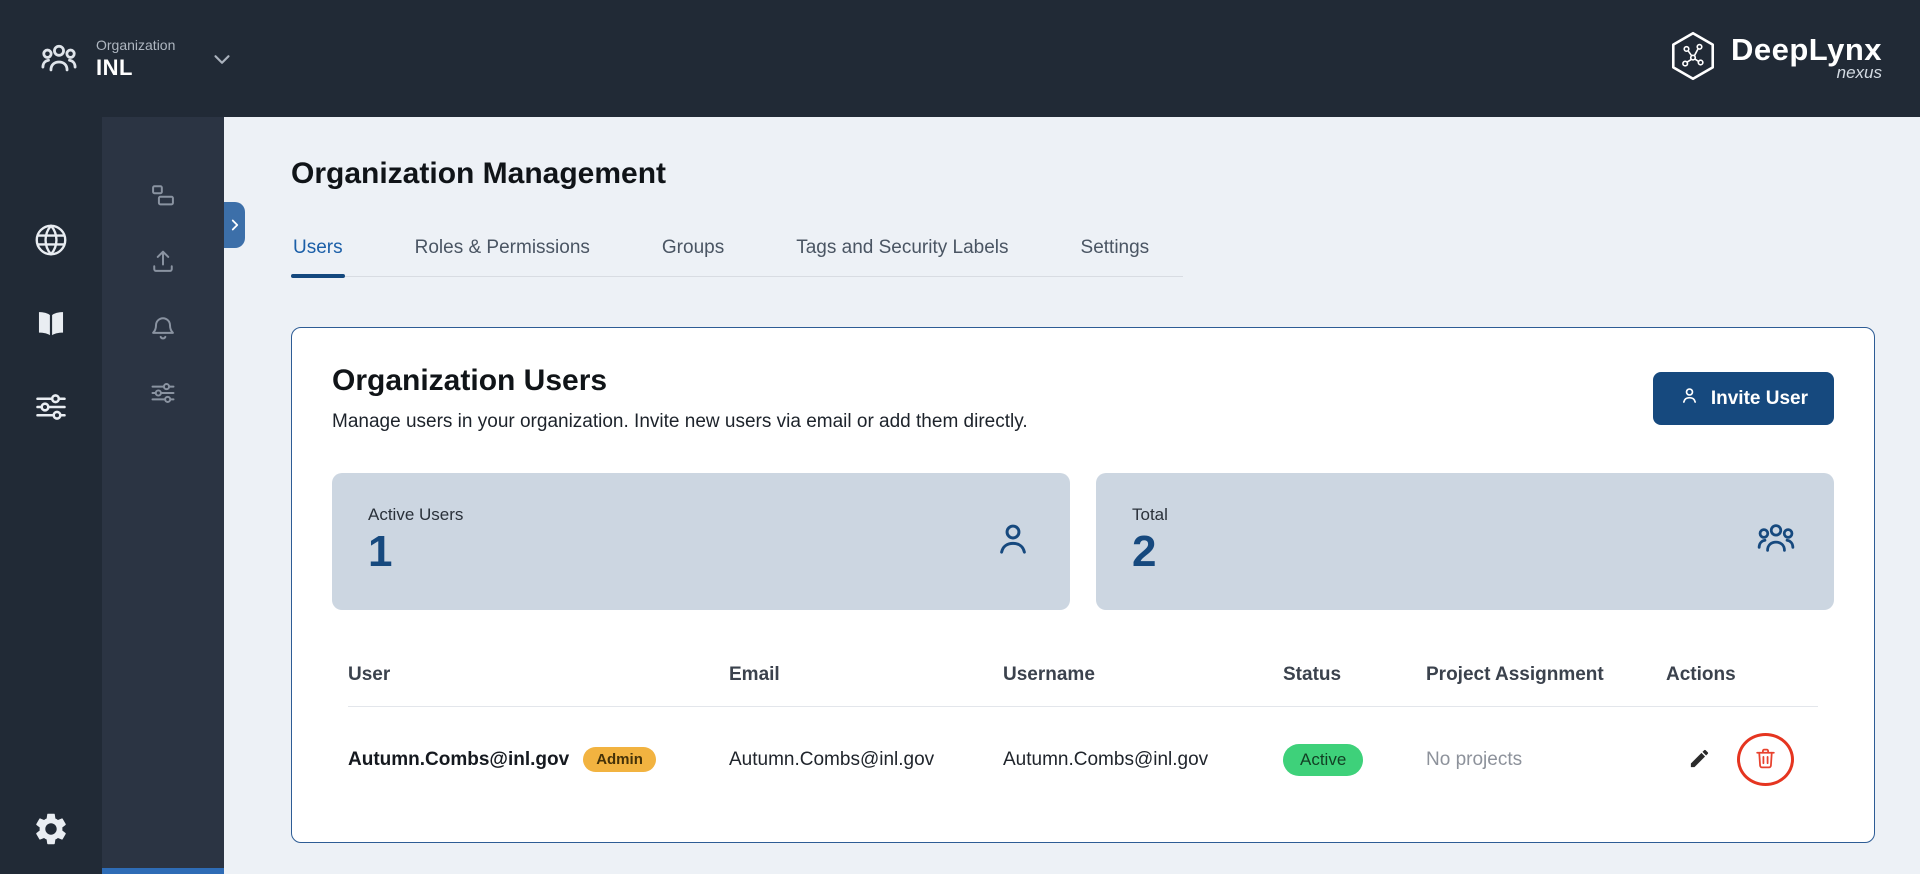 This screenshot has width=1920, height=874. Describe the element at coordinates (234, 225) in the screenshot. I see `drawer-expand-toggle` at that location.